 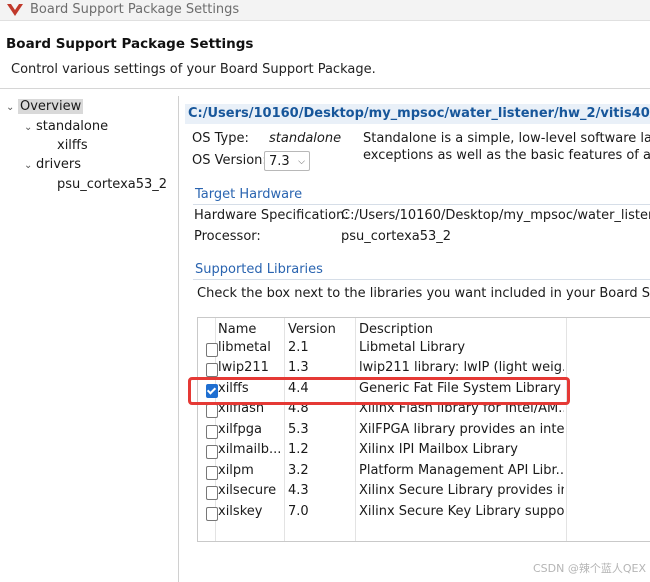 I want to click on tree-item-drivers: ⌄ drivers, so click(x=52, y=165).